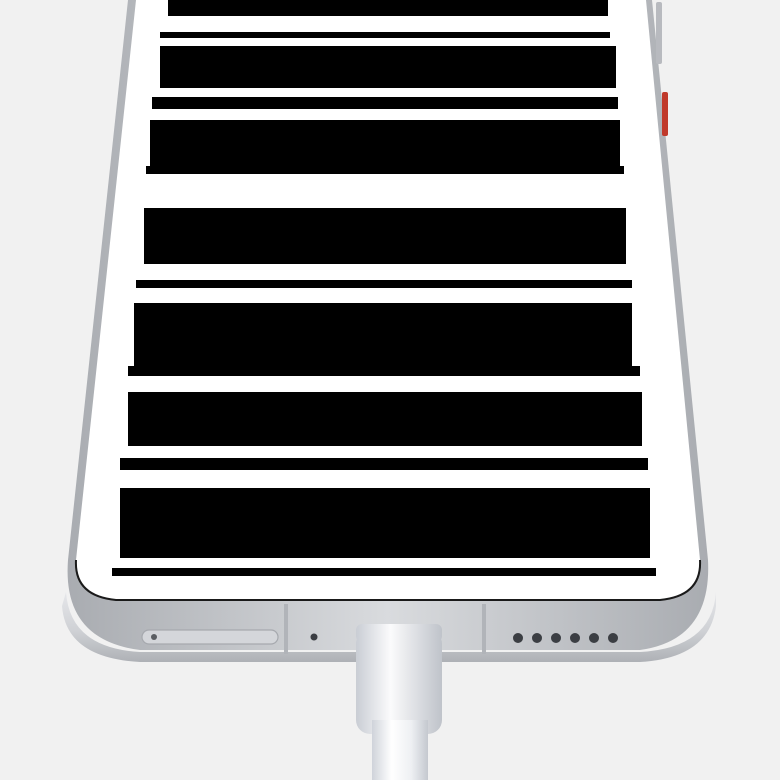  What do you see at coordinates (659, 33) in the screenshot?
I see `volume-button` at bounding box center [659, 33].